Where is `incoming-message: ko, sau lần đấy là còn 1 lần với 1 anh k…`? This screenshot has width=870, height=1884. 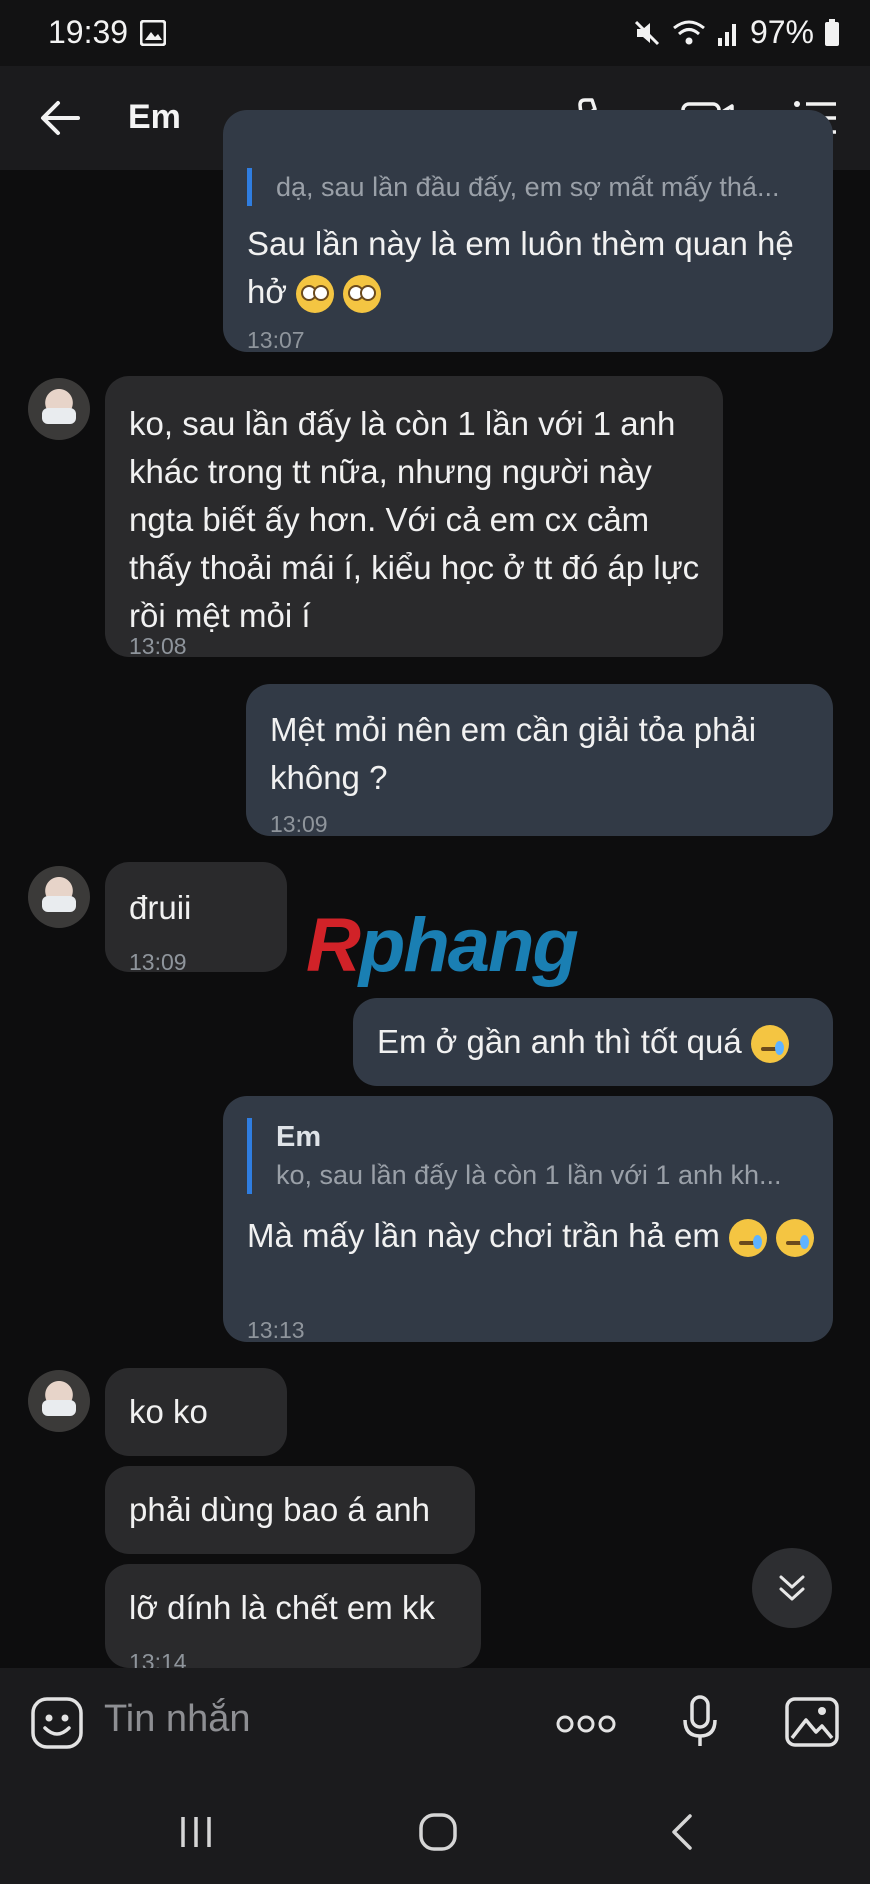
incoming-message: ko, sau lần đấy là còn 1 lần với 1 anh k… is located at coordinates (414, 517).